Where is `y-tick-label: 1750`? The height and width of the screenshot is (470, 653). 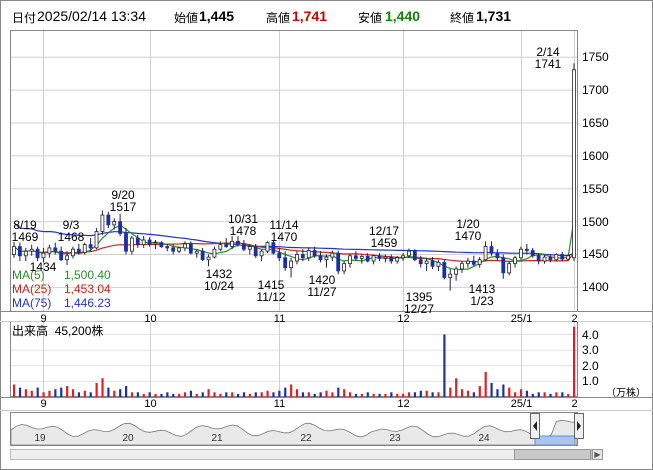
y-tick-label: 1750 is located at coordinates (595, 57).